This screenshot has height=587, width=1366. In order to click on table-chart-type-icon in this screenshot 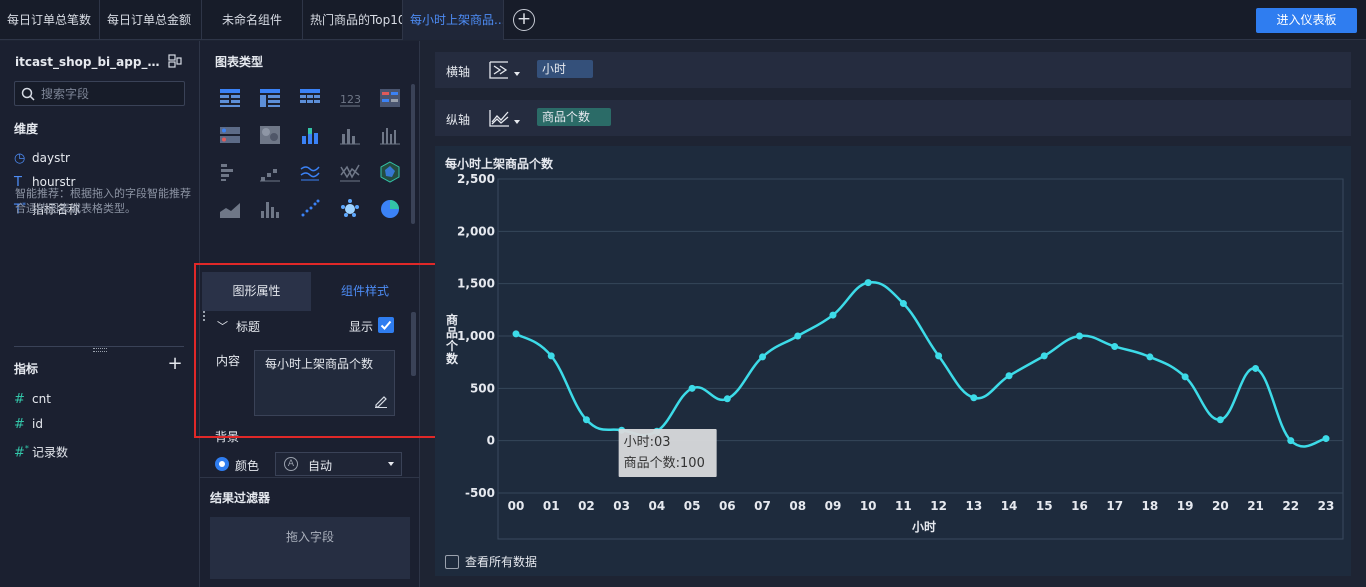, I will do `click(230, 98)`.